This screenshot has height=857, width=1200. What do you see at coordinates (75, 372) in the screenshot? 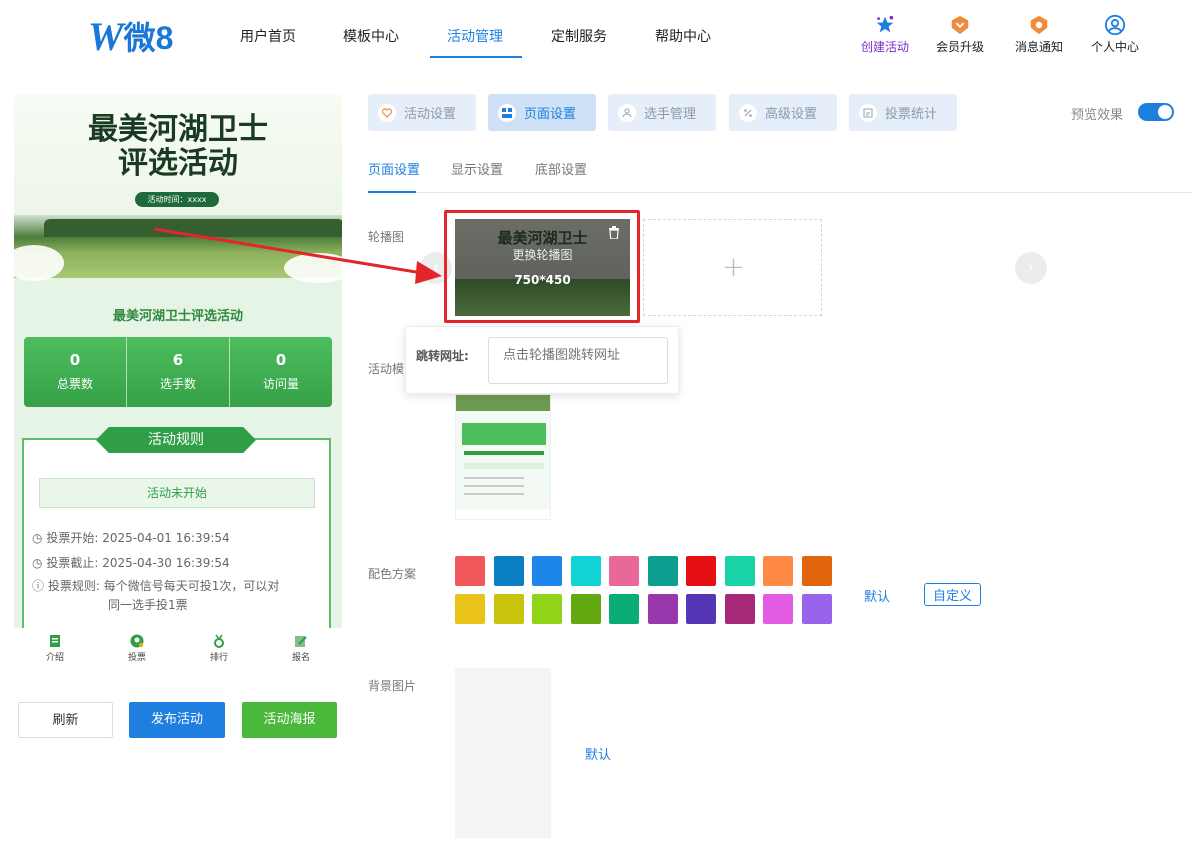
I see `stat-total-votes: 0 总票数` at bounding box center [75, 372].